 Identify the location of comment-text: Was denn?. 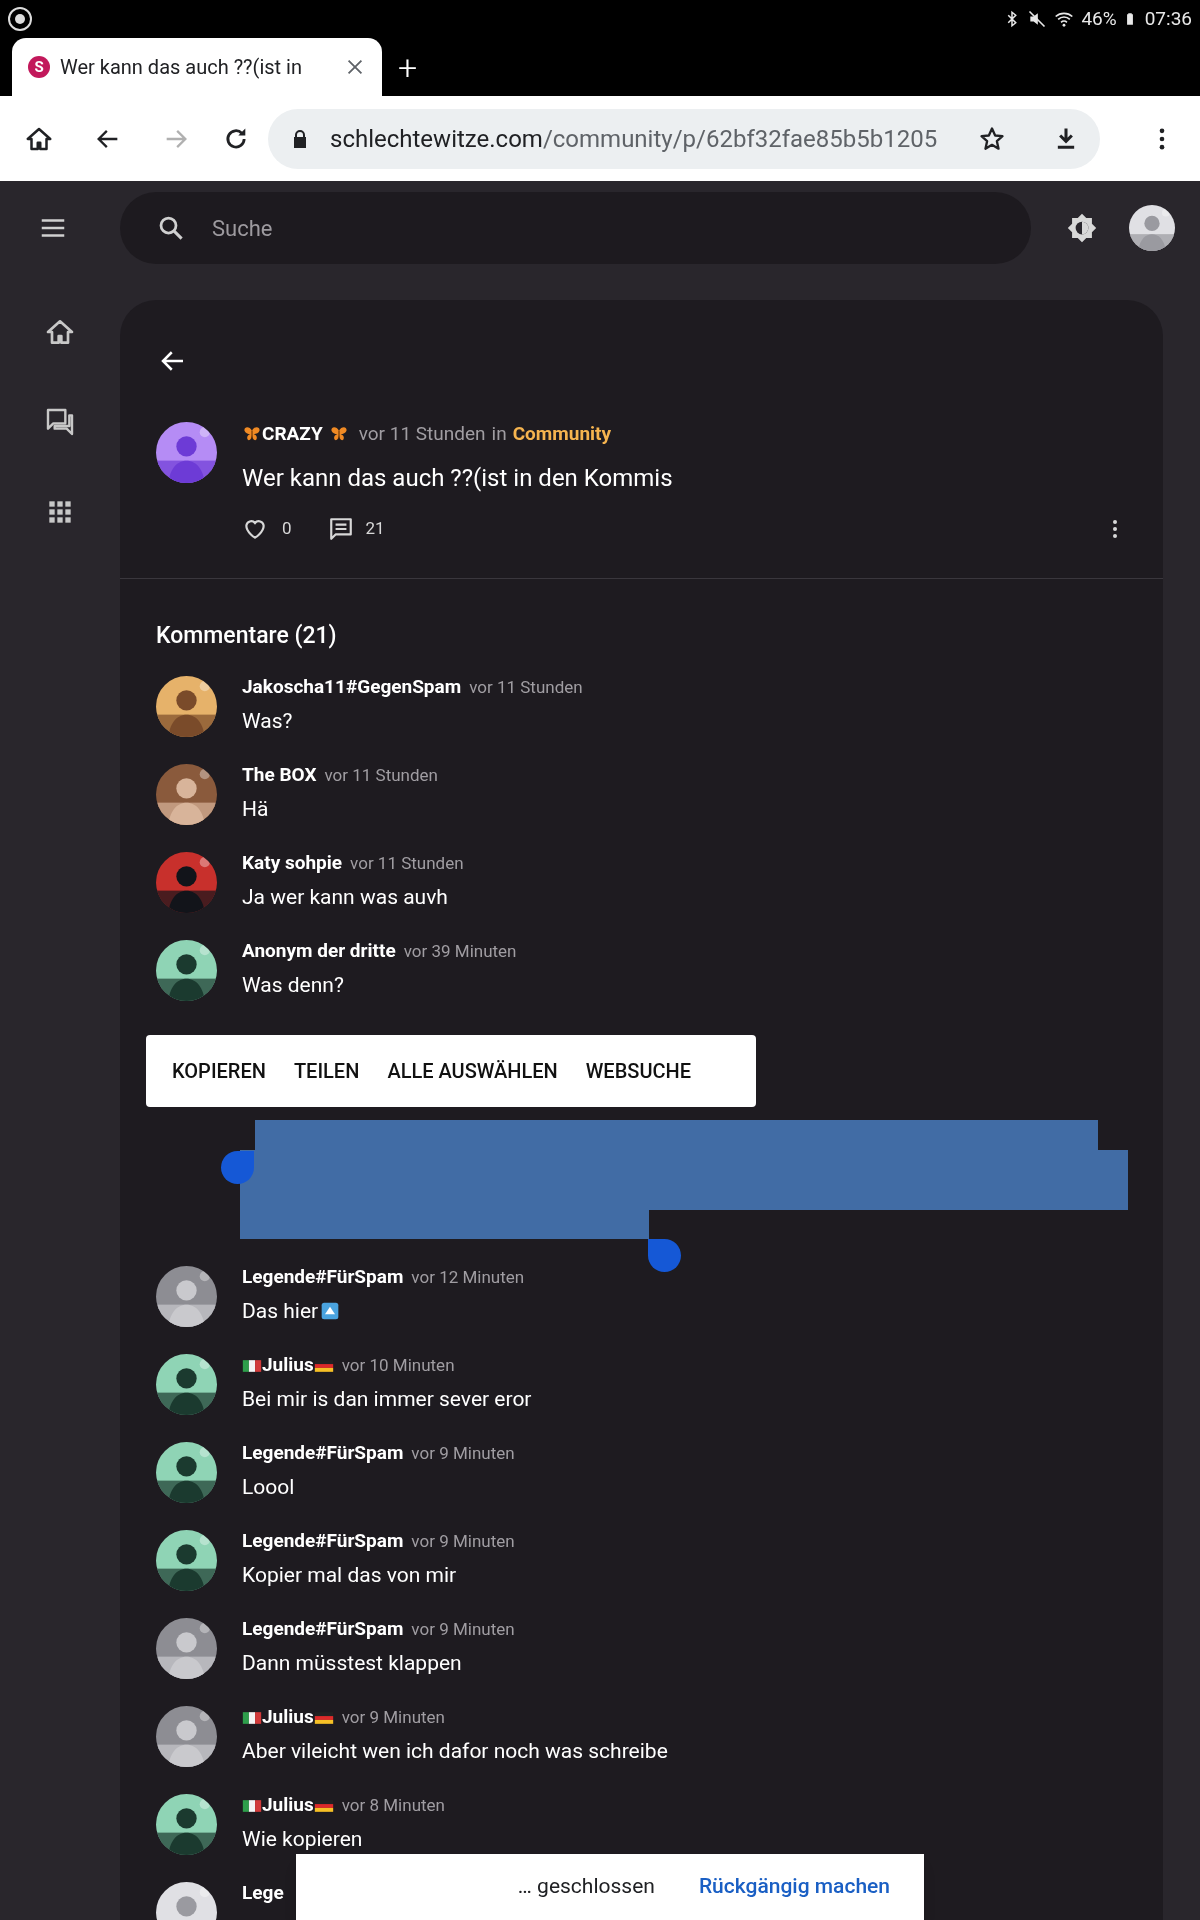
(293, 985).